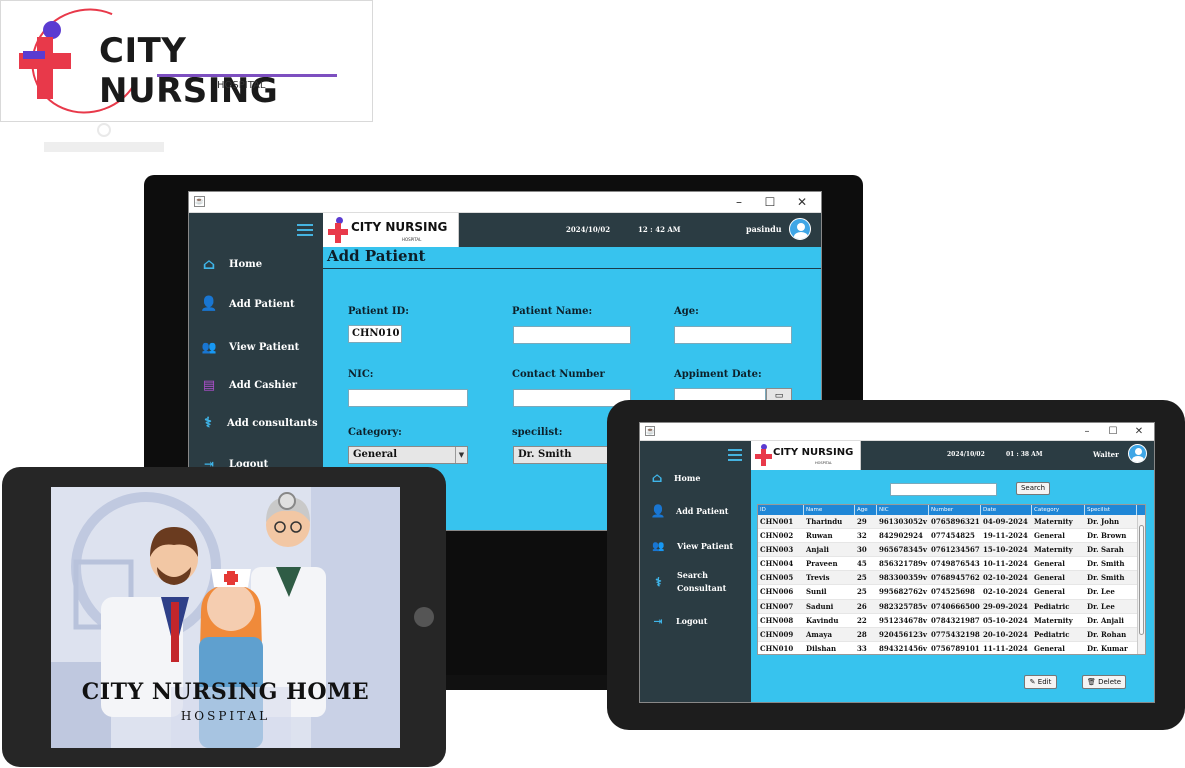  I want to click on category-select: General ▼, so click(408, 455).